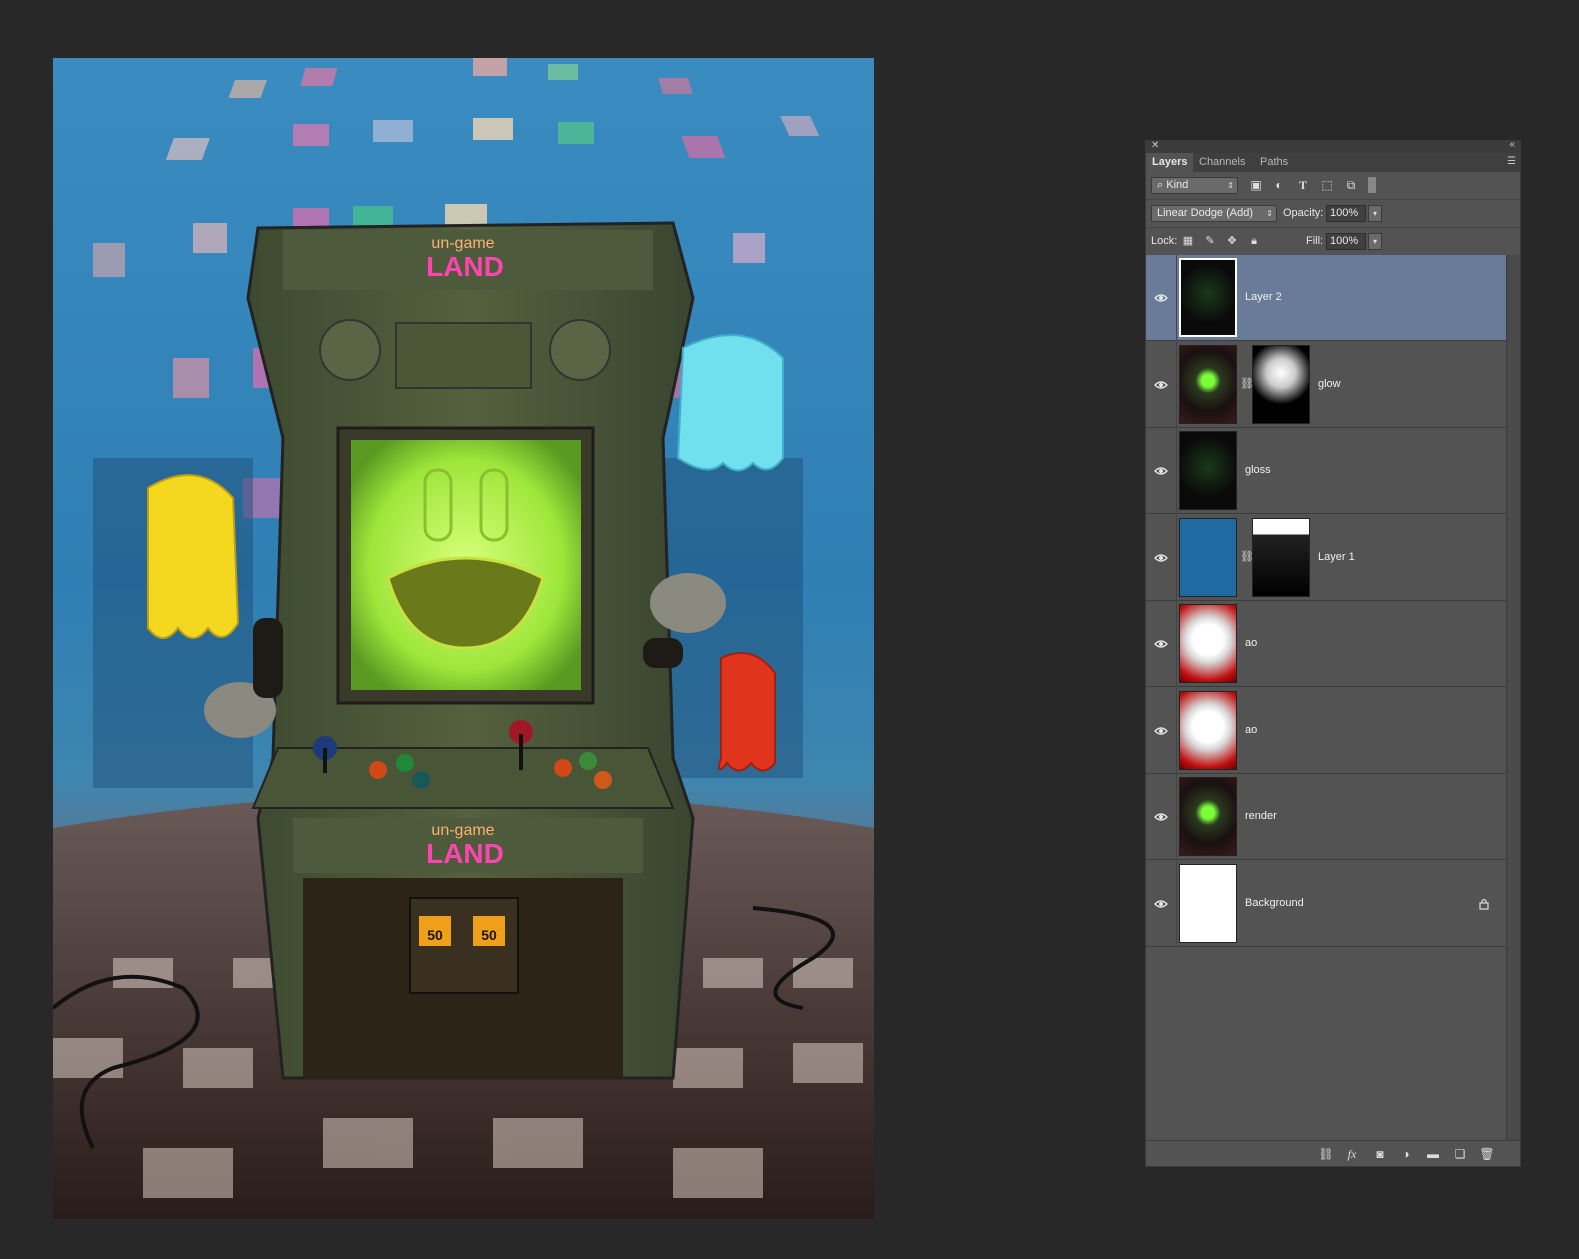 Image resolution: width=1579 pixels, height=1259 pixels. What do you see at coordinates (1256, 185) in the screenshot?
I see `filter-pixel-icon: ▣` at bounding box center [1256, 185].